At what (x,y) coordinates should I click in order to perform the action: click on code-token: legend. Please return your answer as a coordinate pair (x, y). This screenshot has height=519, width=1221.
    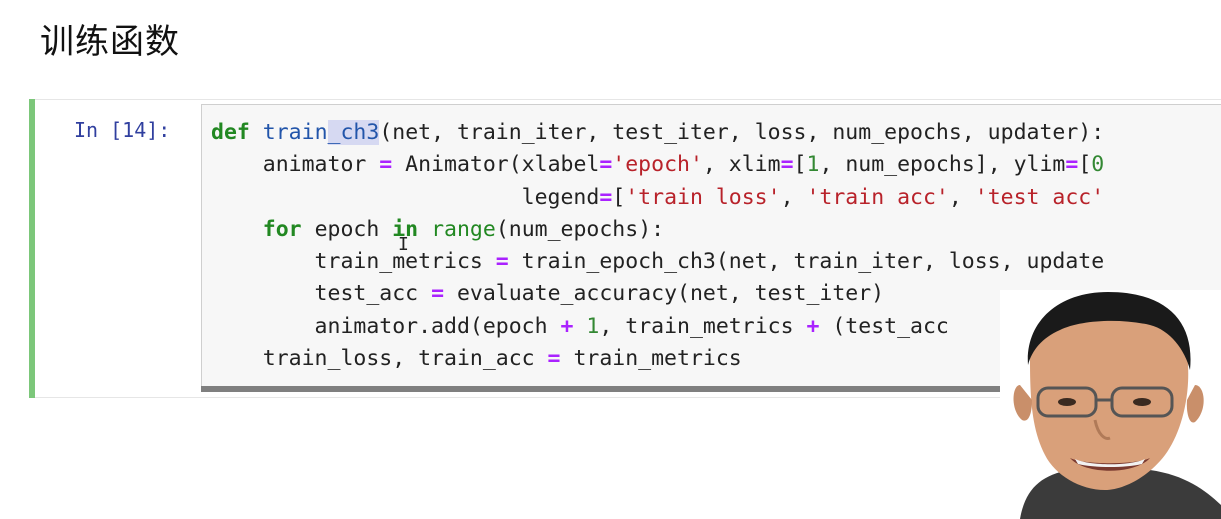
    Looking at the image, I should click on (405, 197).